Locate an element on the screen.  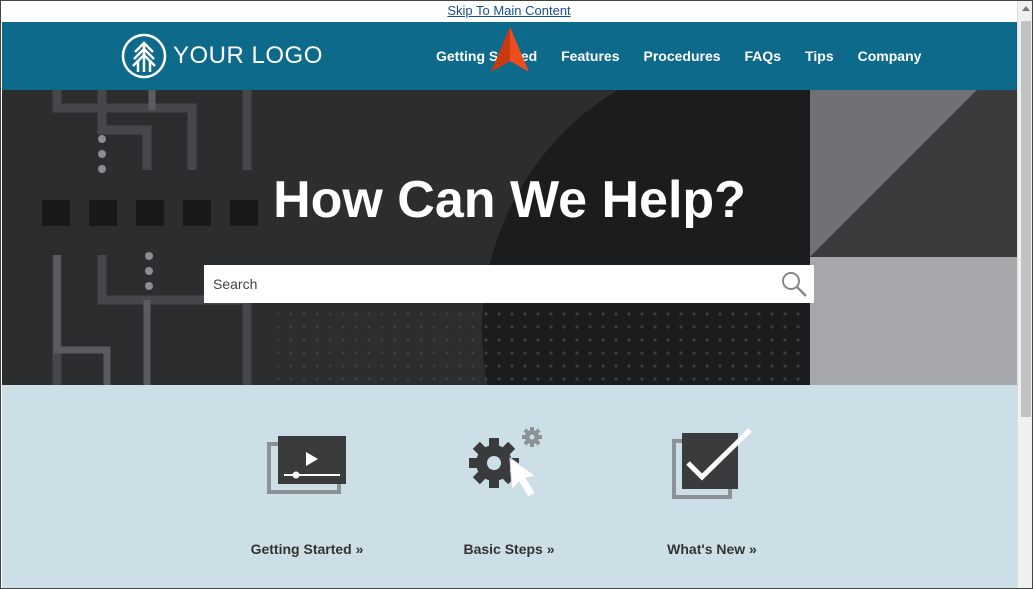
card-getting-started: Getting Started » is located at coordinates (307, 491).